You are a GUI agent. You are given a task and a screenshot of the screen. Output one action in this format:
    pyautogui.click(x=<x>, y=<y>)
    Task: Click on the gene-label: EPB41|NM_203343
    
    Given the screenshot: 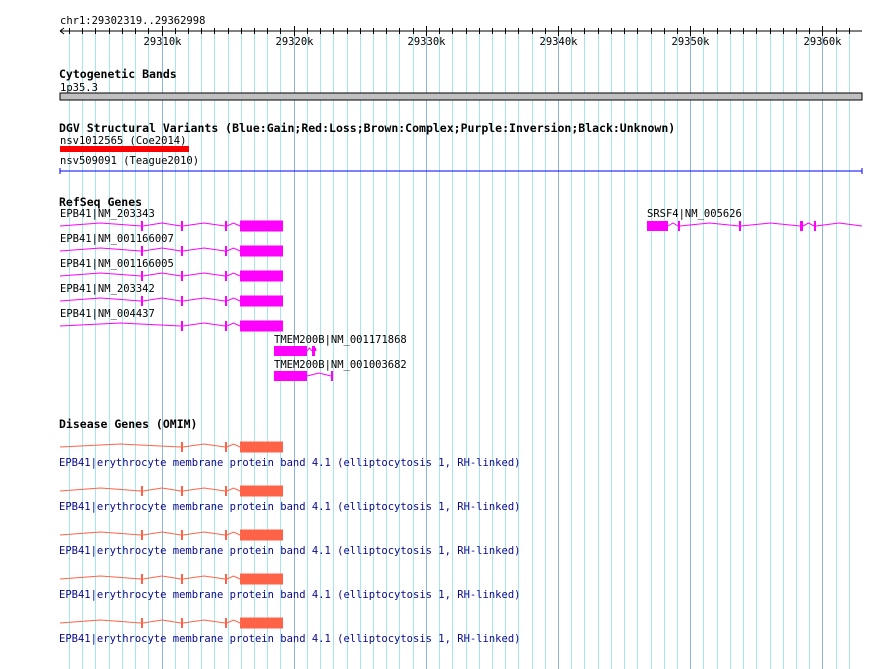 What is the action you would take?
    pyautogui.click(x=107, y=214)
    